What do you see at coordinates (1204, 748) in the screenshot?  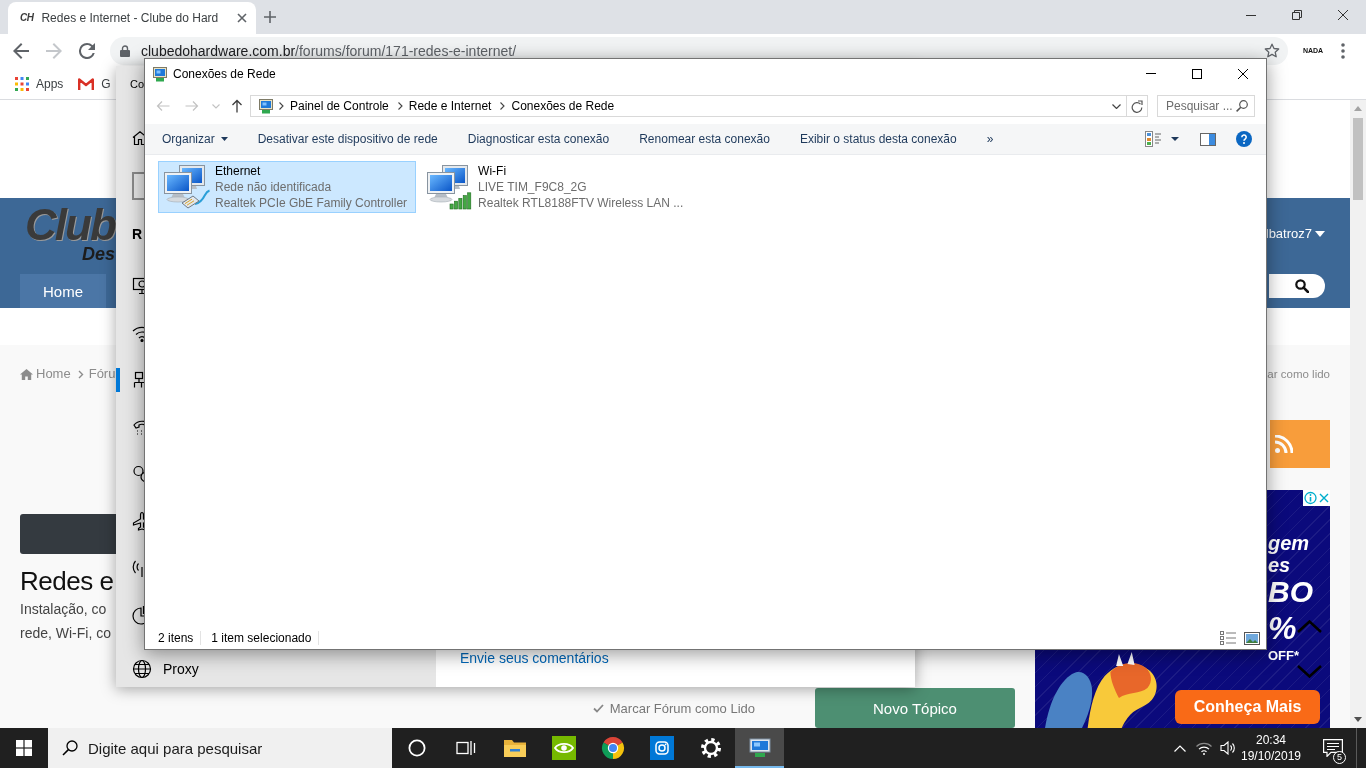 I see `wifi-icon` at bounding box center [1204, 748].